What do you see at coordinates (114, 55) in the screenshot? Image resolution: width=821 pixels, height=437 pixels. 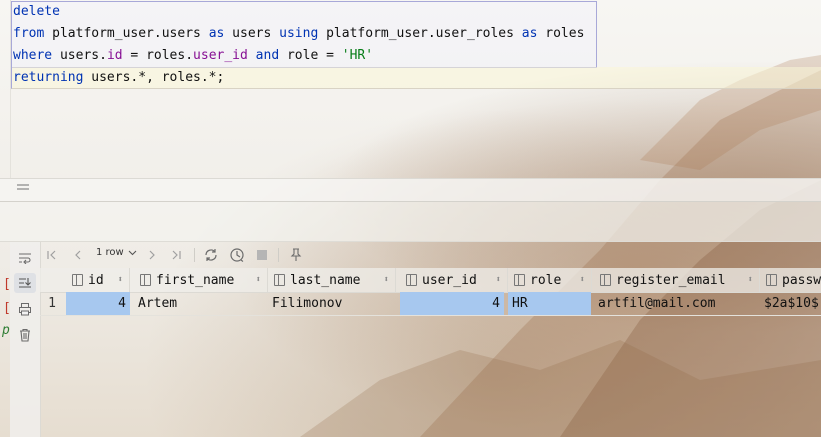 I see `code-token: id` at bounding box center [114, 55].